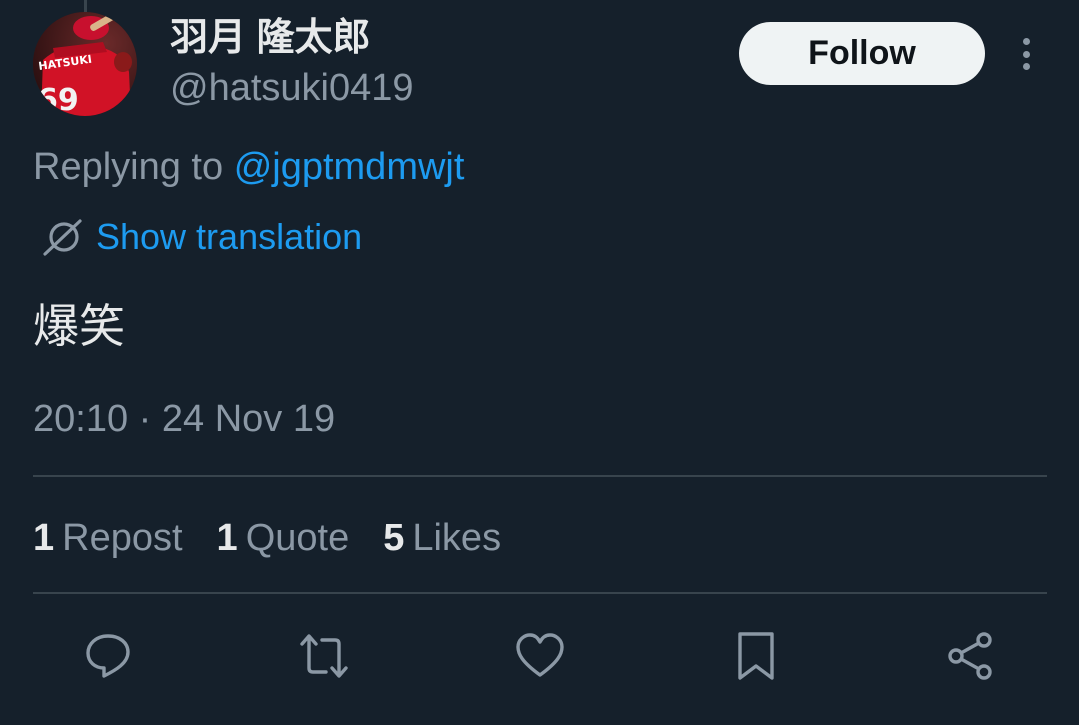 Image resolution: width=1079 pixels, height=725 pixels. I want to click on avatar-image: HATSUKI 69, so click(85, 64).